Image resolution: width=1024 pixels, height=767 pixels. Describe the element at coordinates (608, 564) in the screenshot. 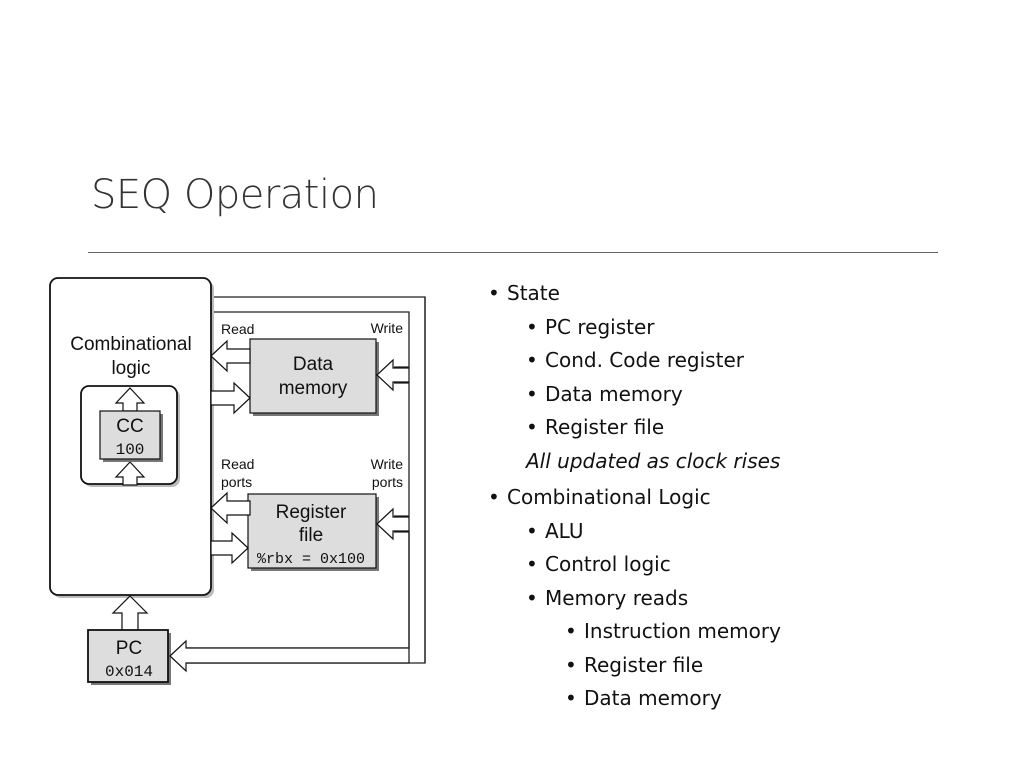

I see `bullet-text: Control logic` at that location.